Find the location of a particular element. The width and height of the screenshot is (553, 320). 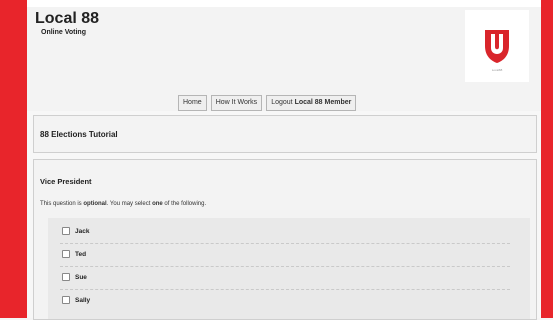

union-shield-icon is located at coordinates (497, 46).